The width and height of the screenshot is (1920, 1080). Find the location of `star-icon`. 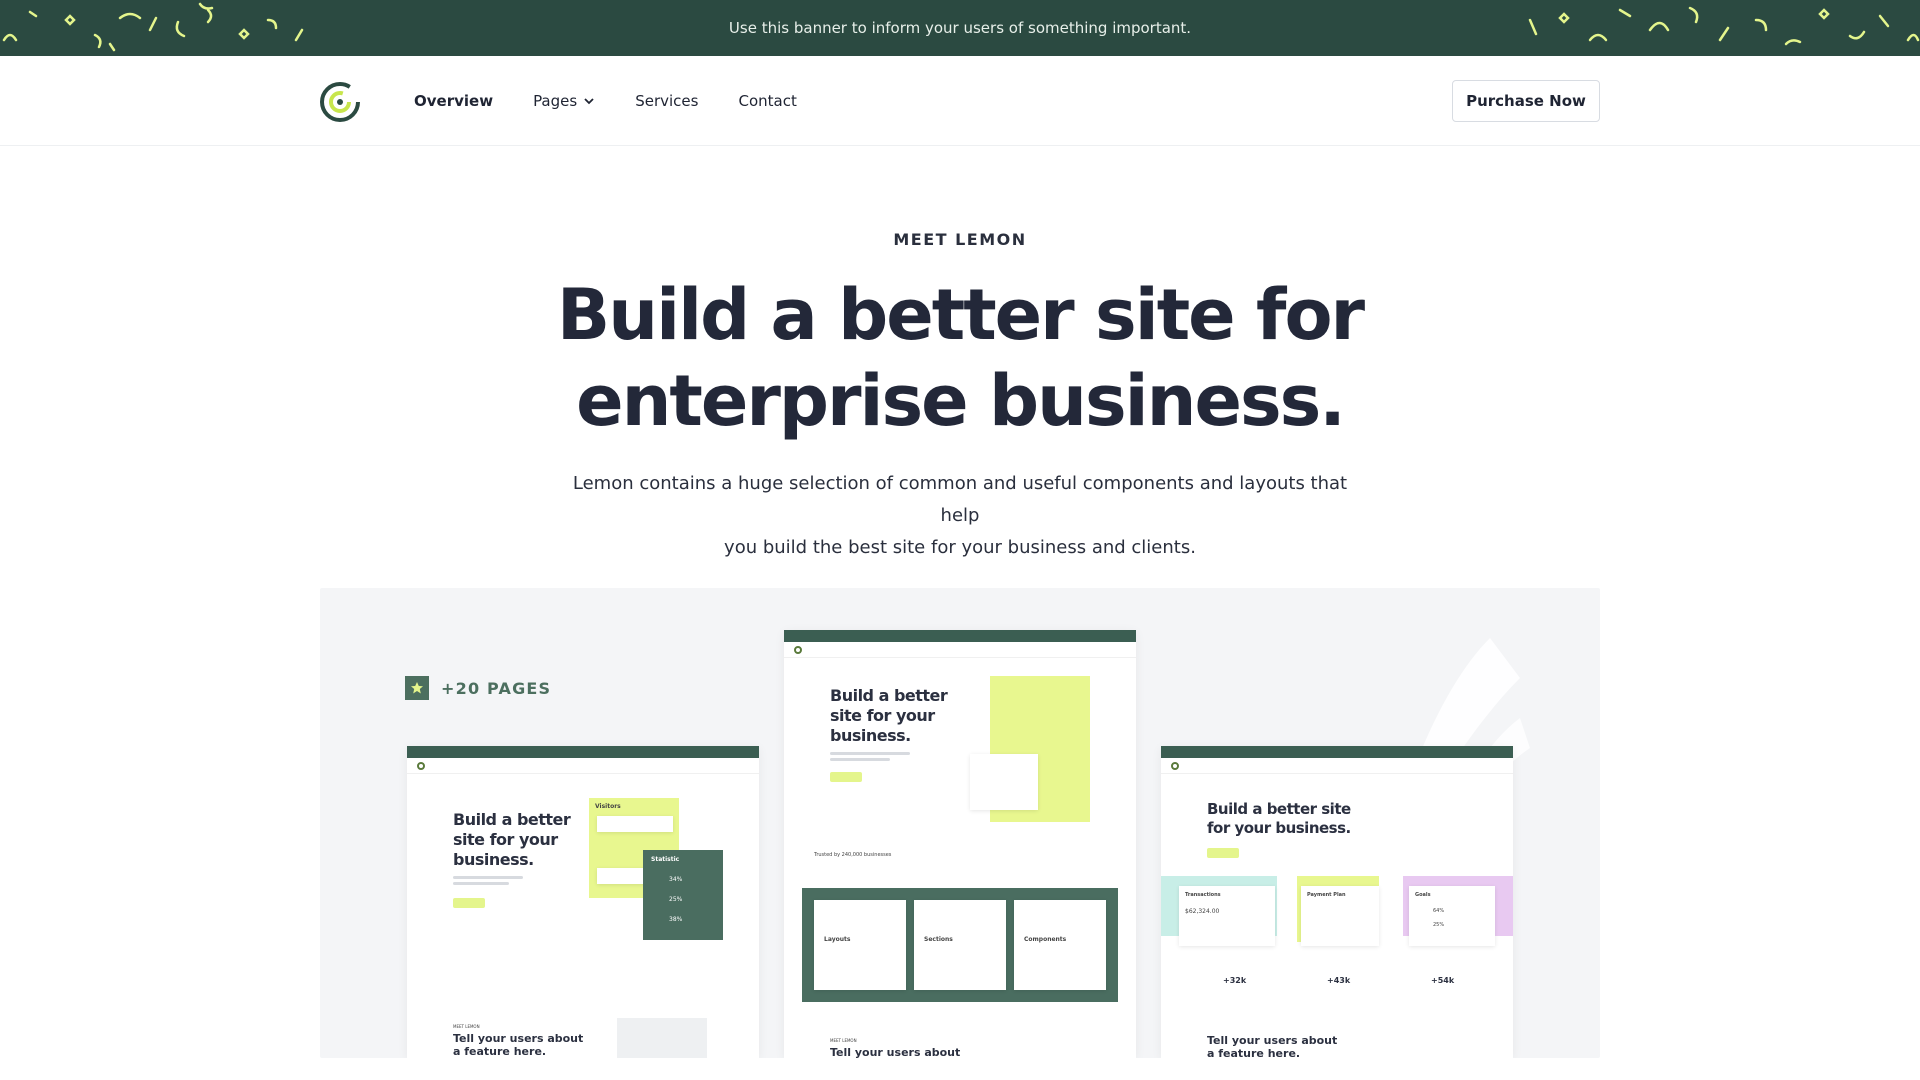

star-icon is located at coordinates (417, 688).